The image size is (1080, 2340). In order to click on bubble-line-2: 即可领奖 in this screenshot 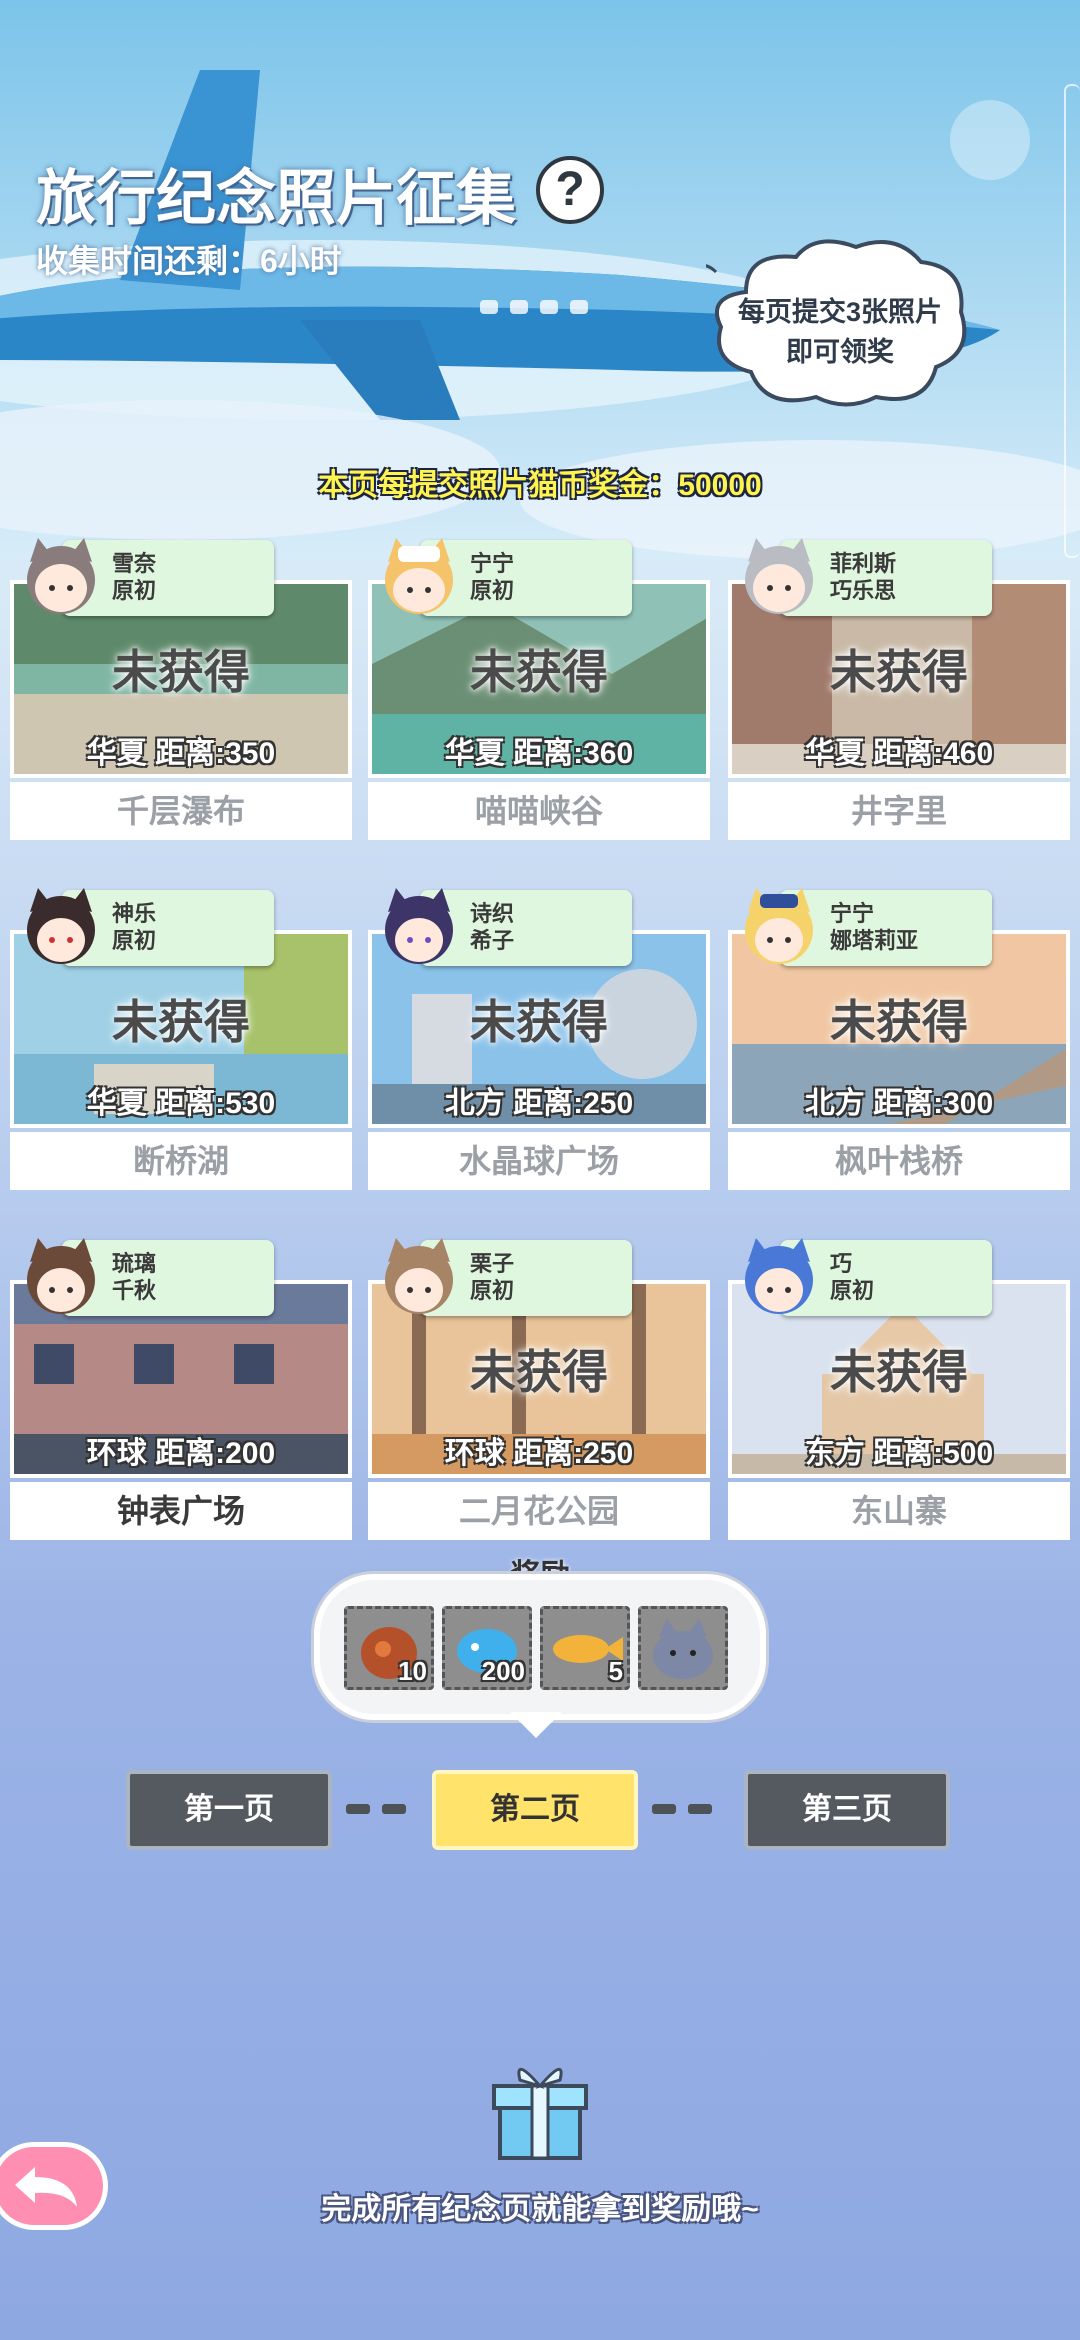, I will do `click(840, 352)`.